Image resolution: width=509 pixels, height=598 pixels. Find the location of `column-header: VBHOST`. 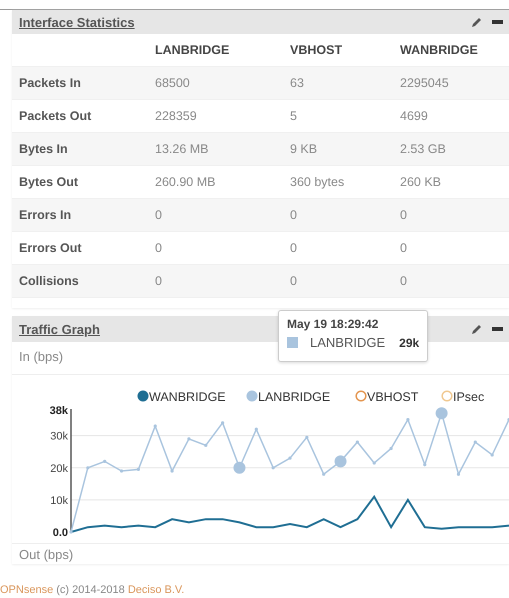

column-header: VBHOST is located at coordinates (316, 50).